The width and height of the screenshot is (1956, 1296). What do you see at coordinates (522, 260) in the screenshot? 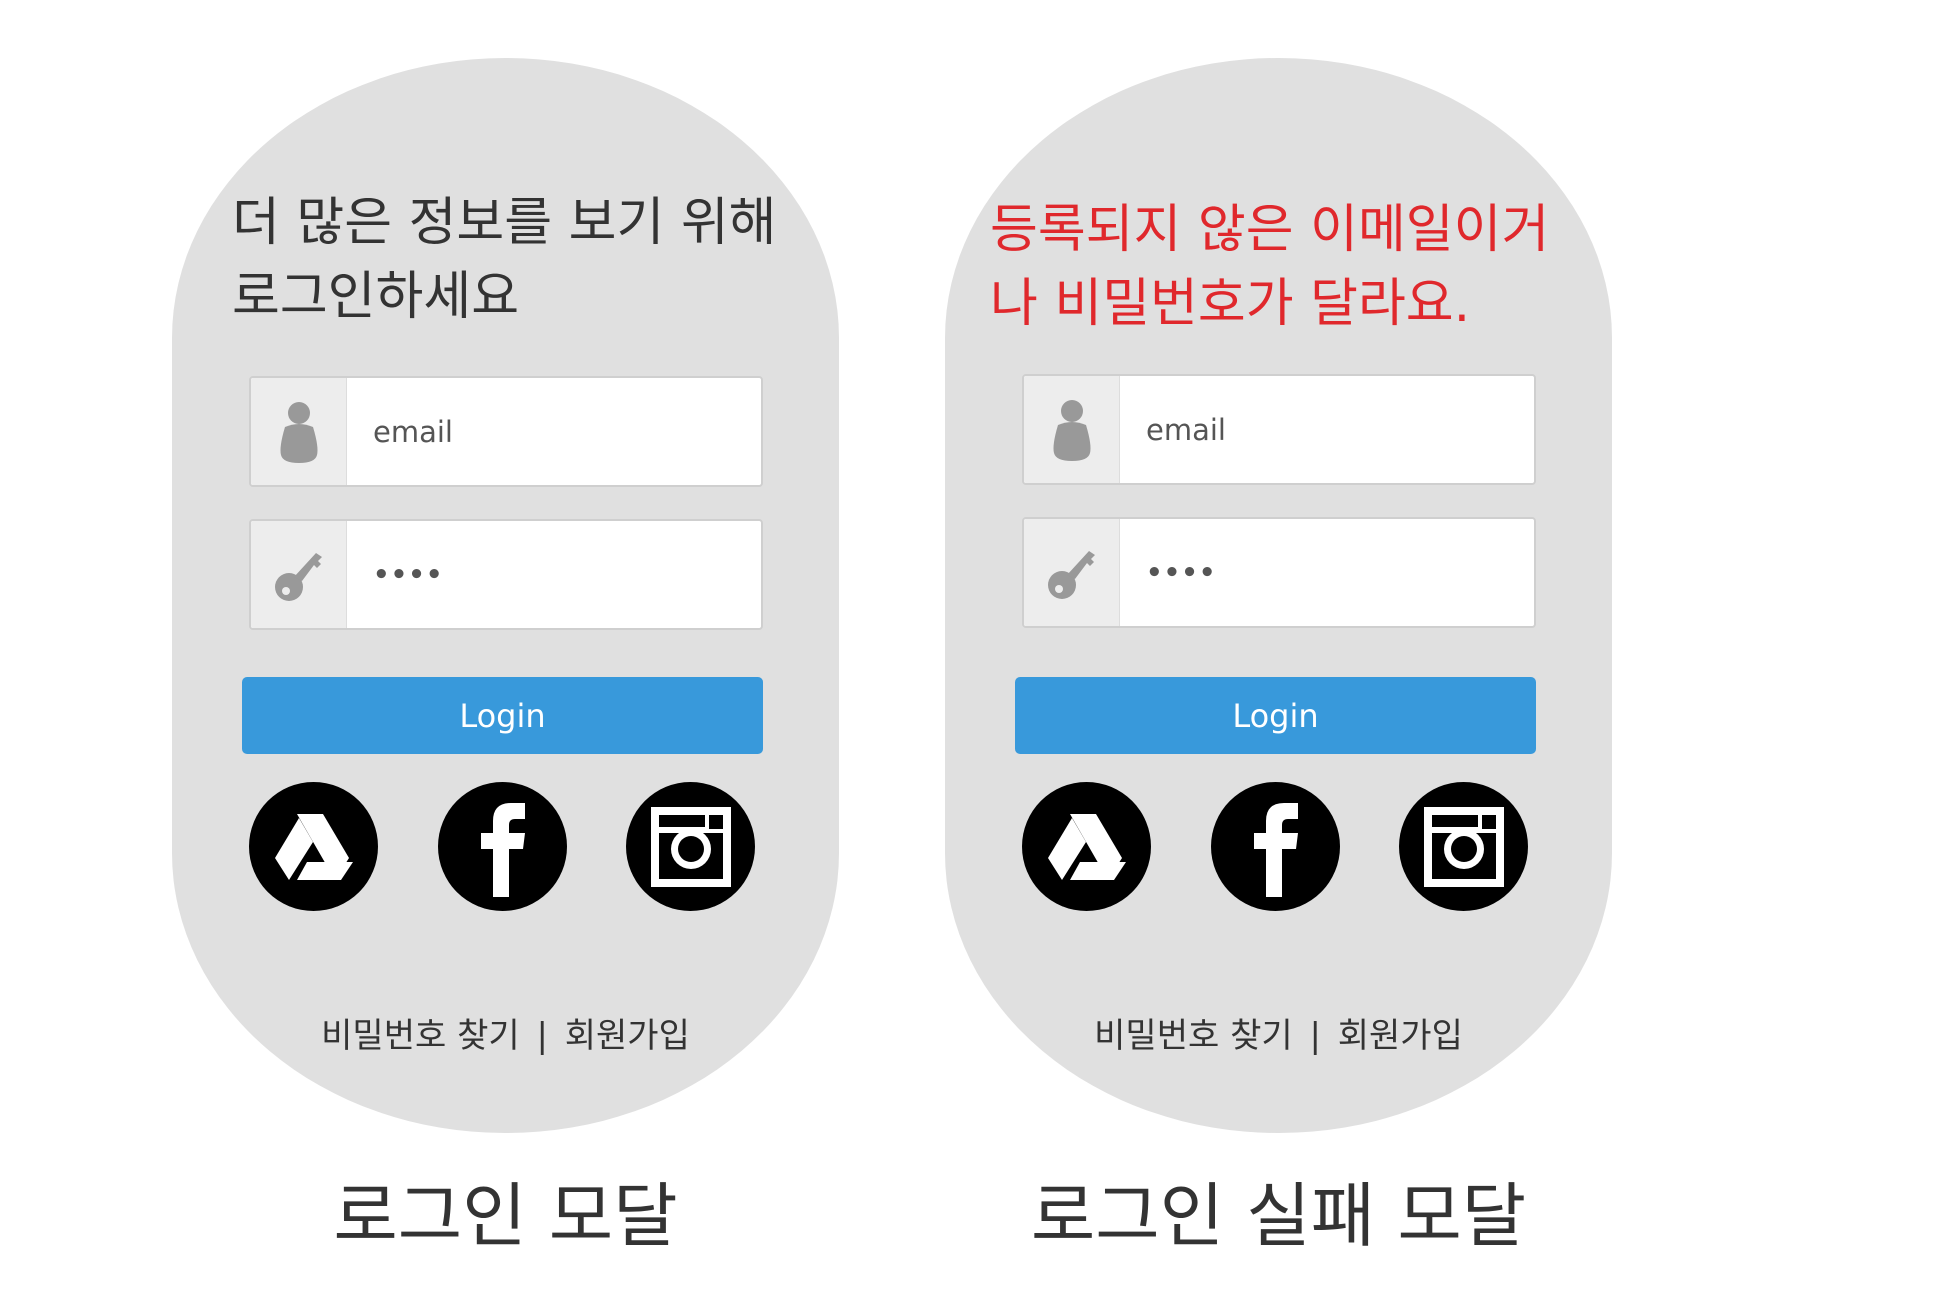
I see `login-headline: 더 많은 정보를 보기 위해 로그인하세요` at bounding box center [522, 260].